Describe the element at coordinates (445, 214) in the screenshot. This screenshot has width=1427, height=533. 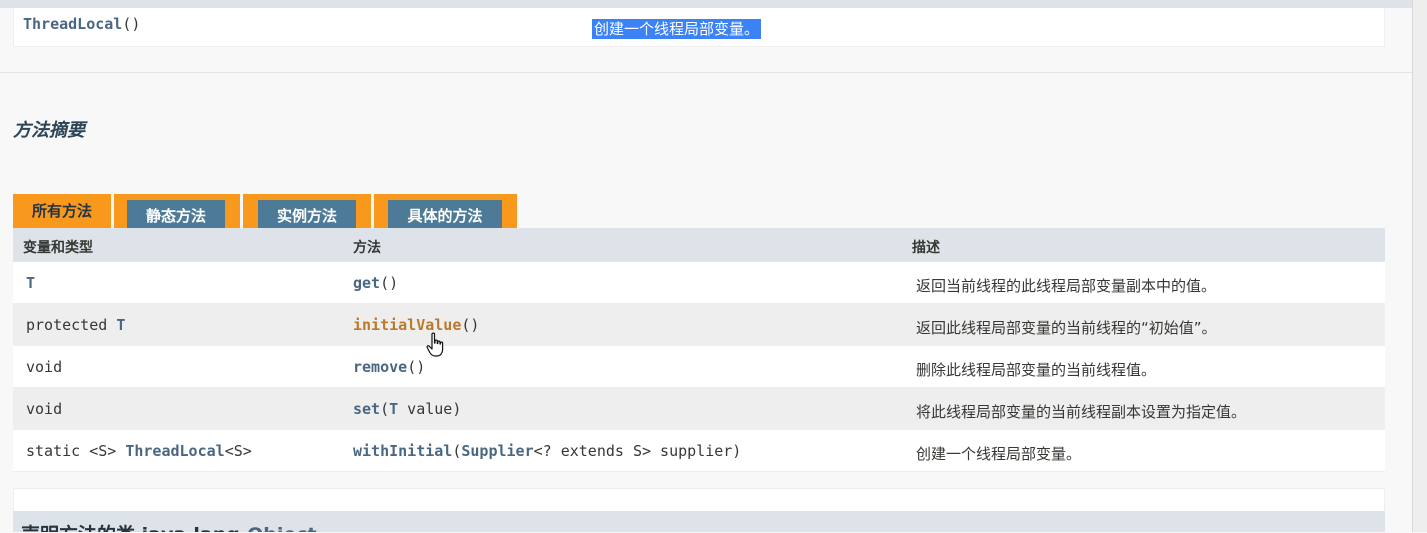
I see `tab-concrete-methods: 具体的方法` at that location.